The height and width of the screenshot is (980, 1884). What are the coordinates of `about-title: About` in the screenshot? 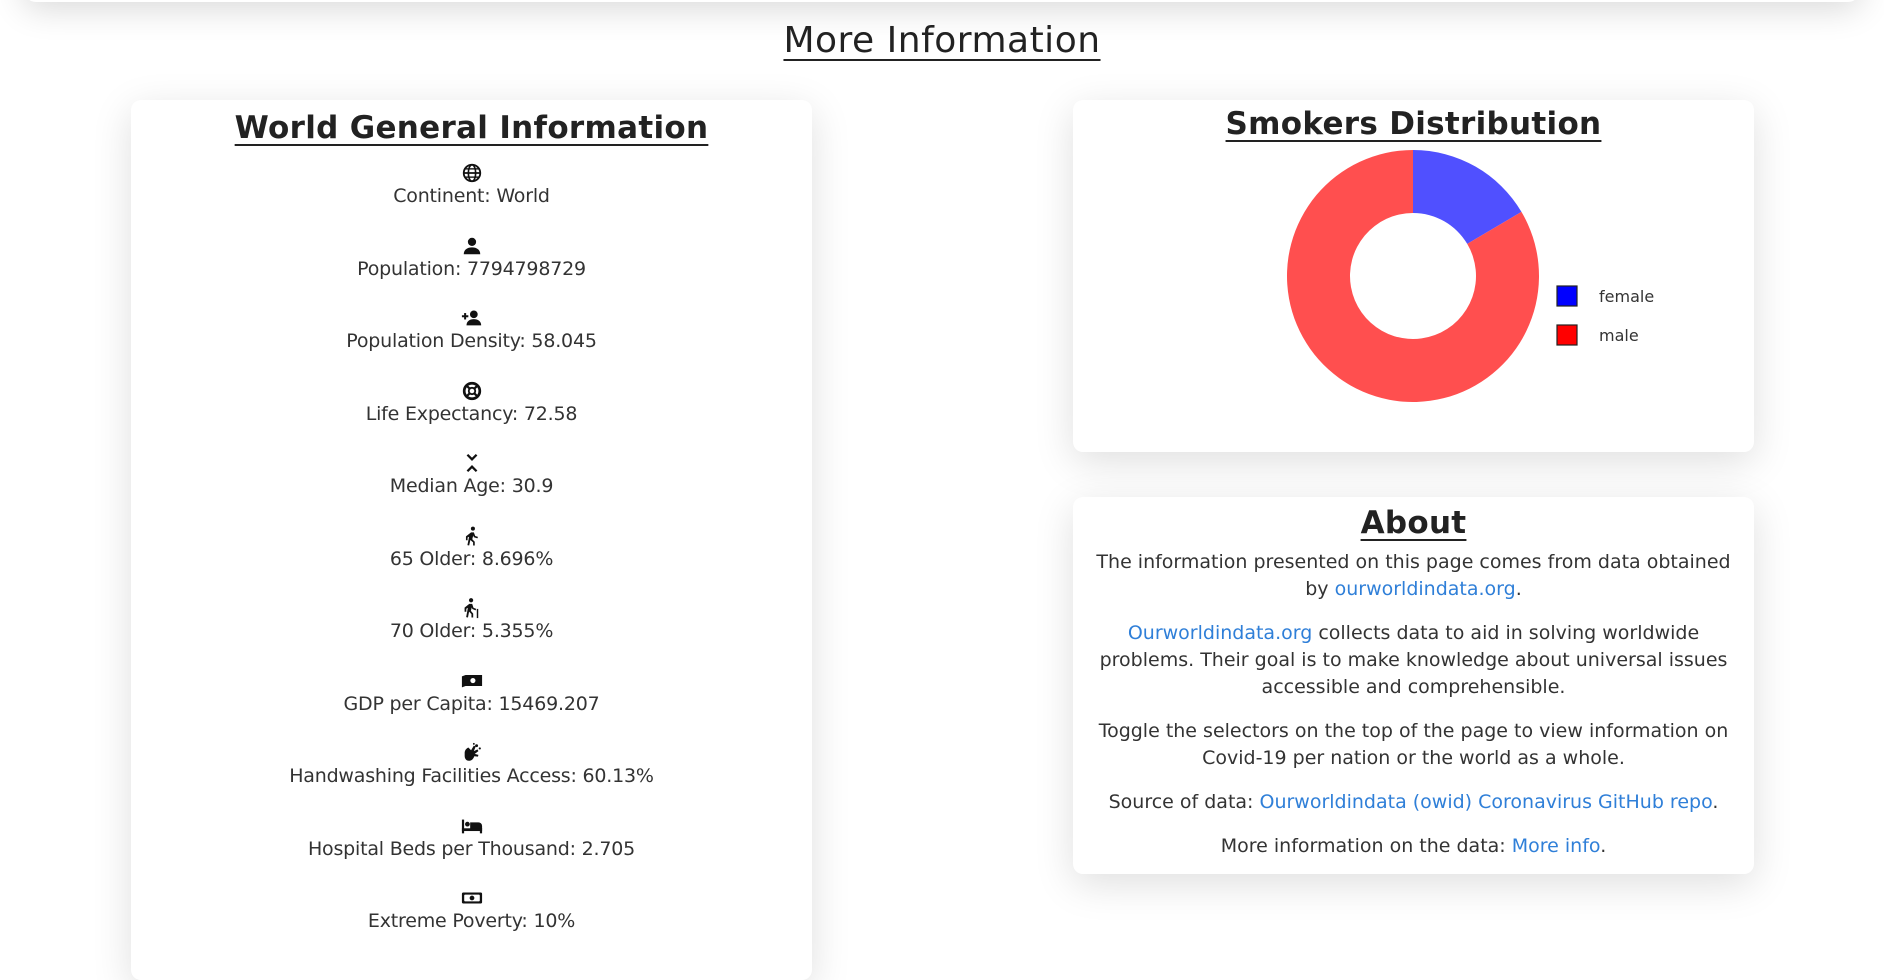 It's located at (1413, 523).